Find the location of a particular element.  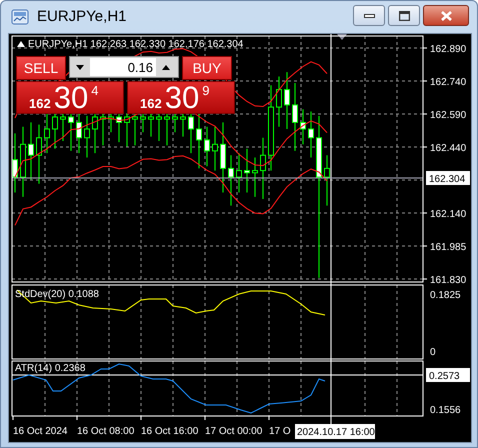

indicator-axis-label: 0.1825 is located at coordinates (445, 295).